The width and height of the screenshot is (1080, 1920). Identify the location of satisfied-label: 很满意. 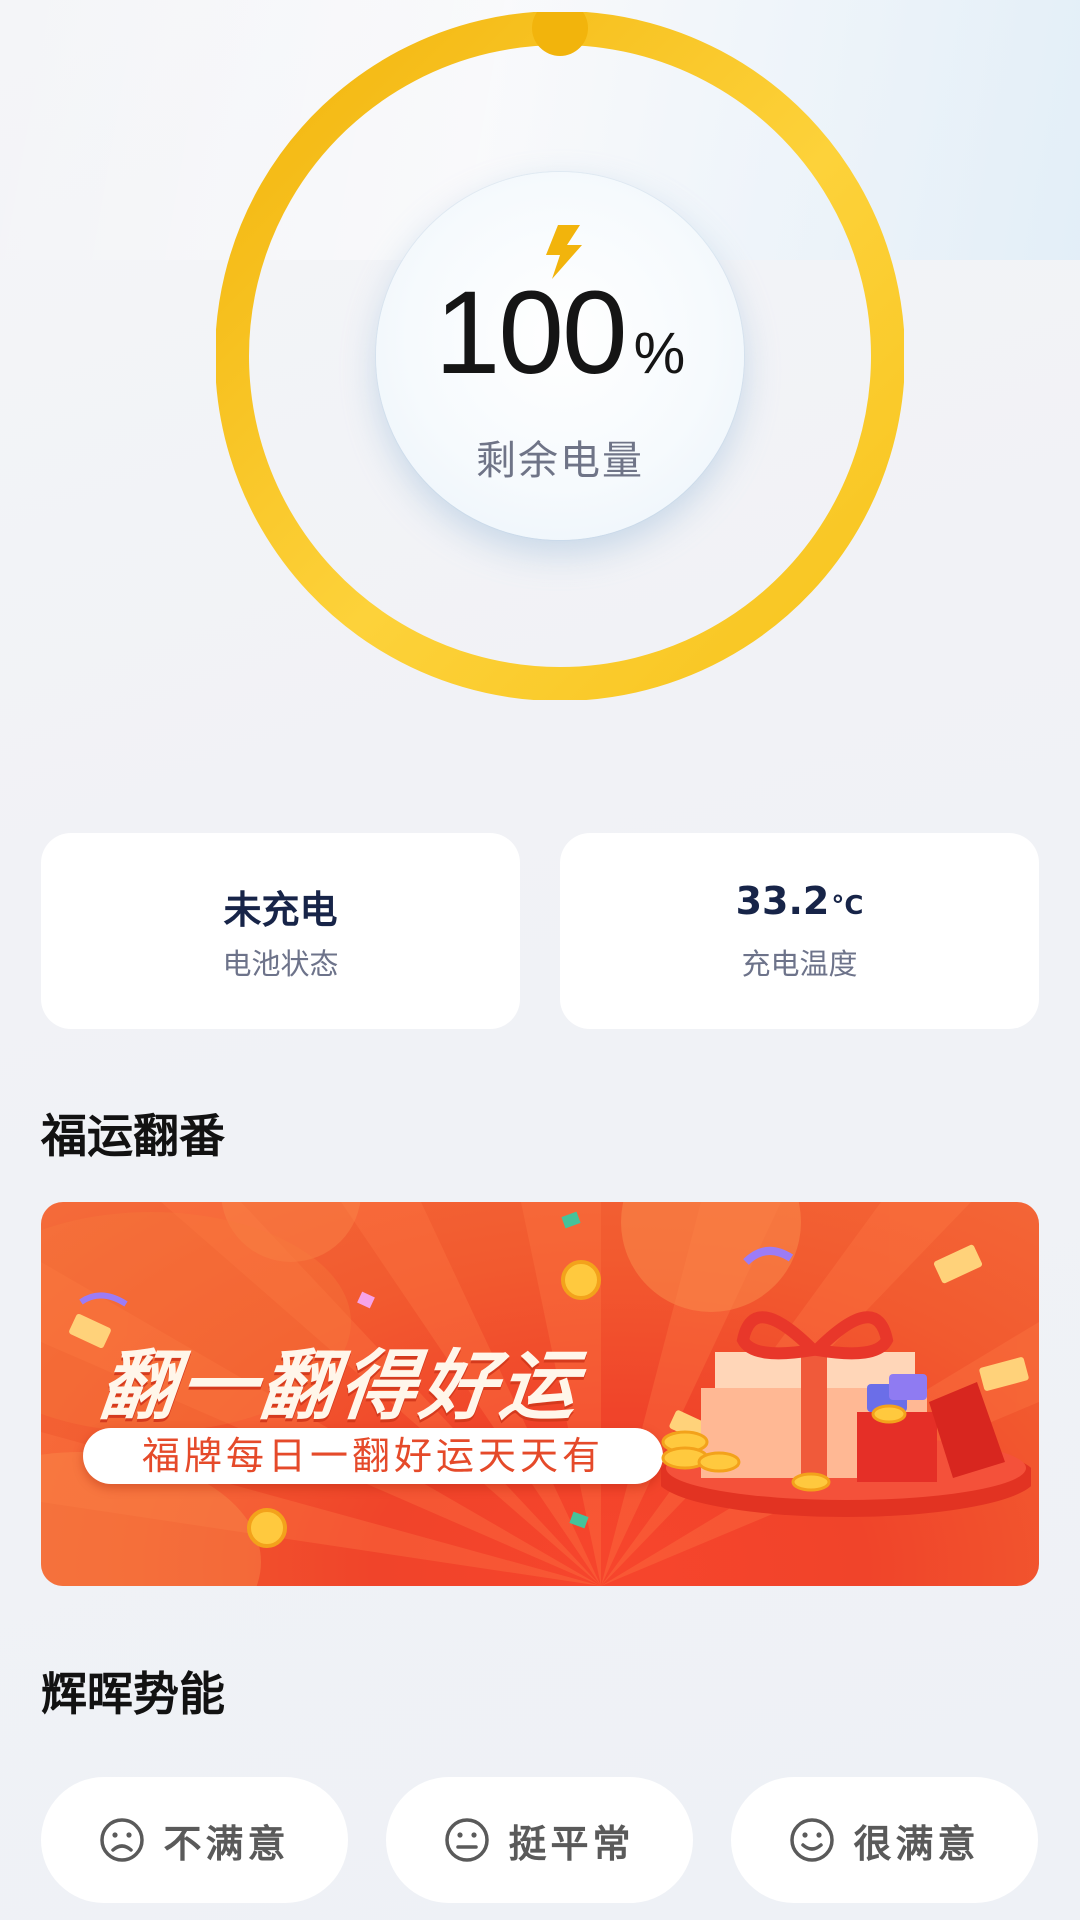
(916, 1843).